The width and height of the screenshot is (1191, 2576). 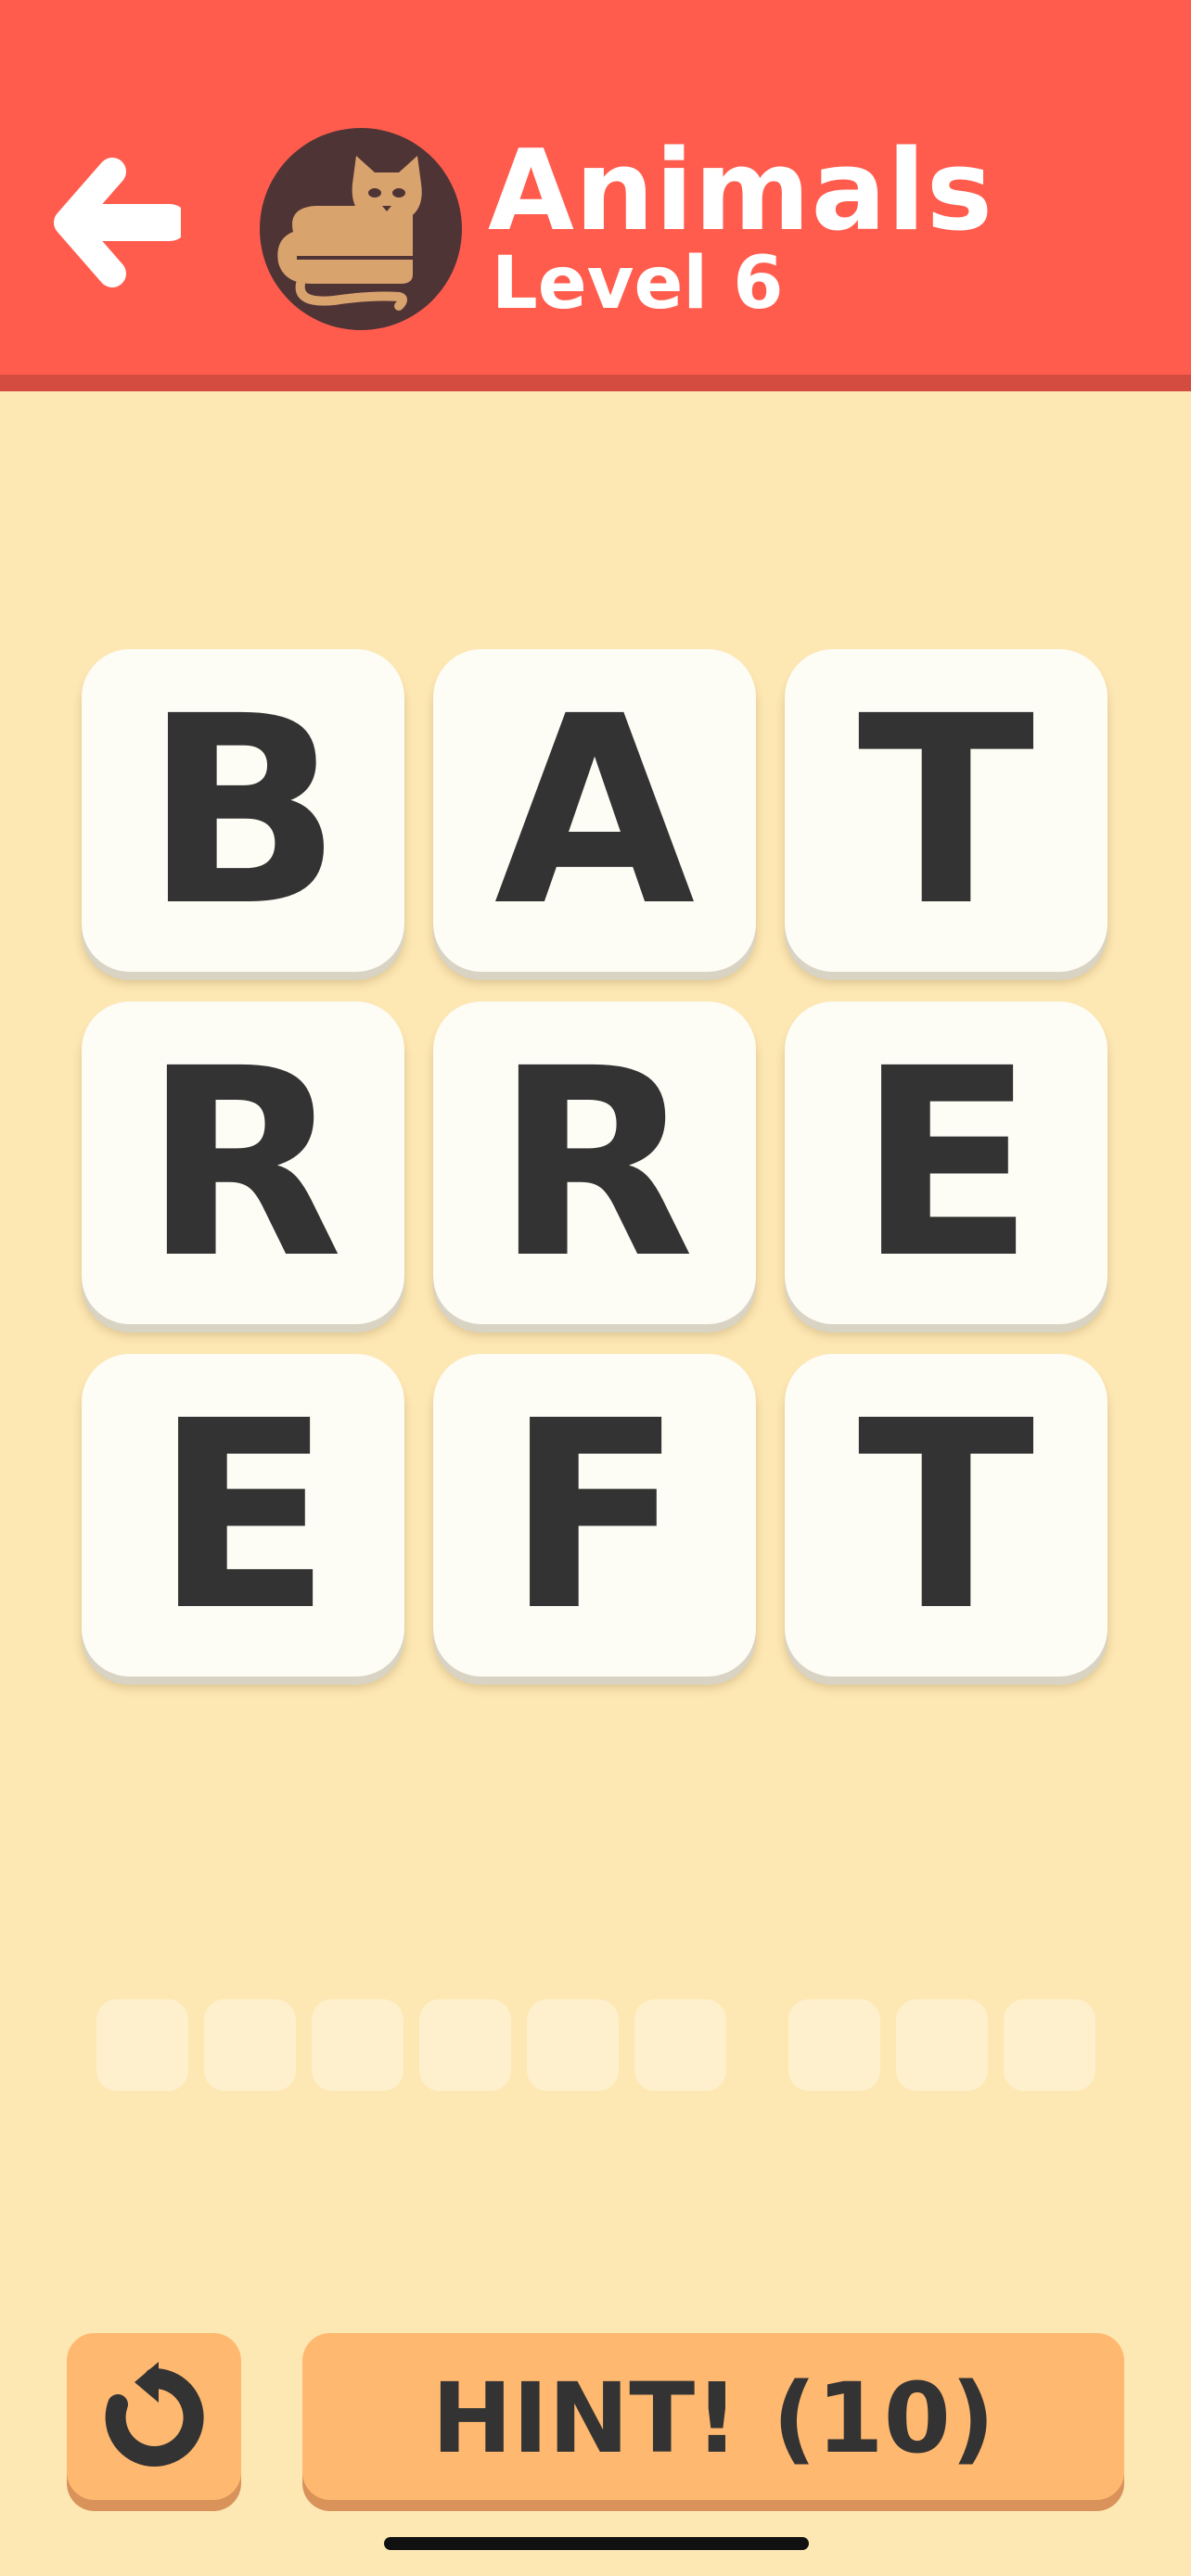 I want to click on letter-tile: B, so click(x=243, y=810).